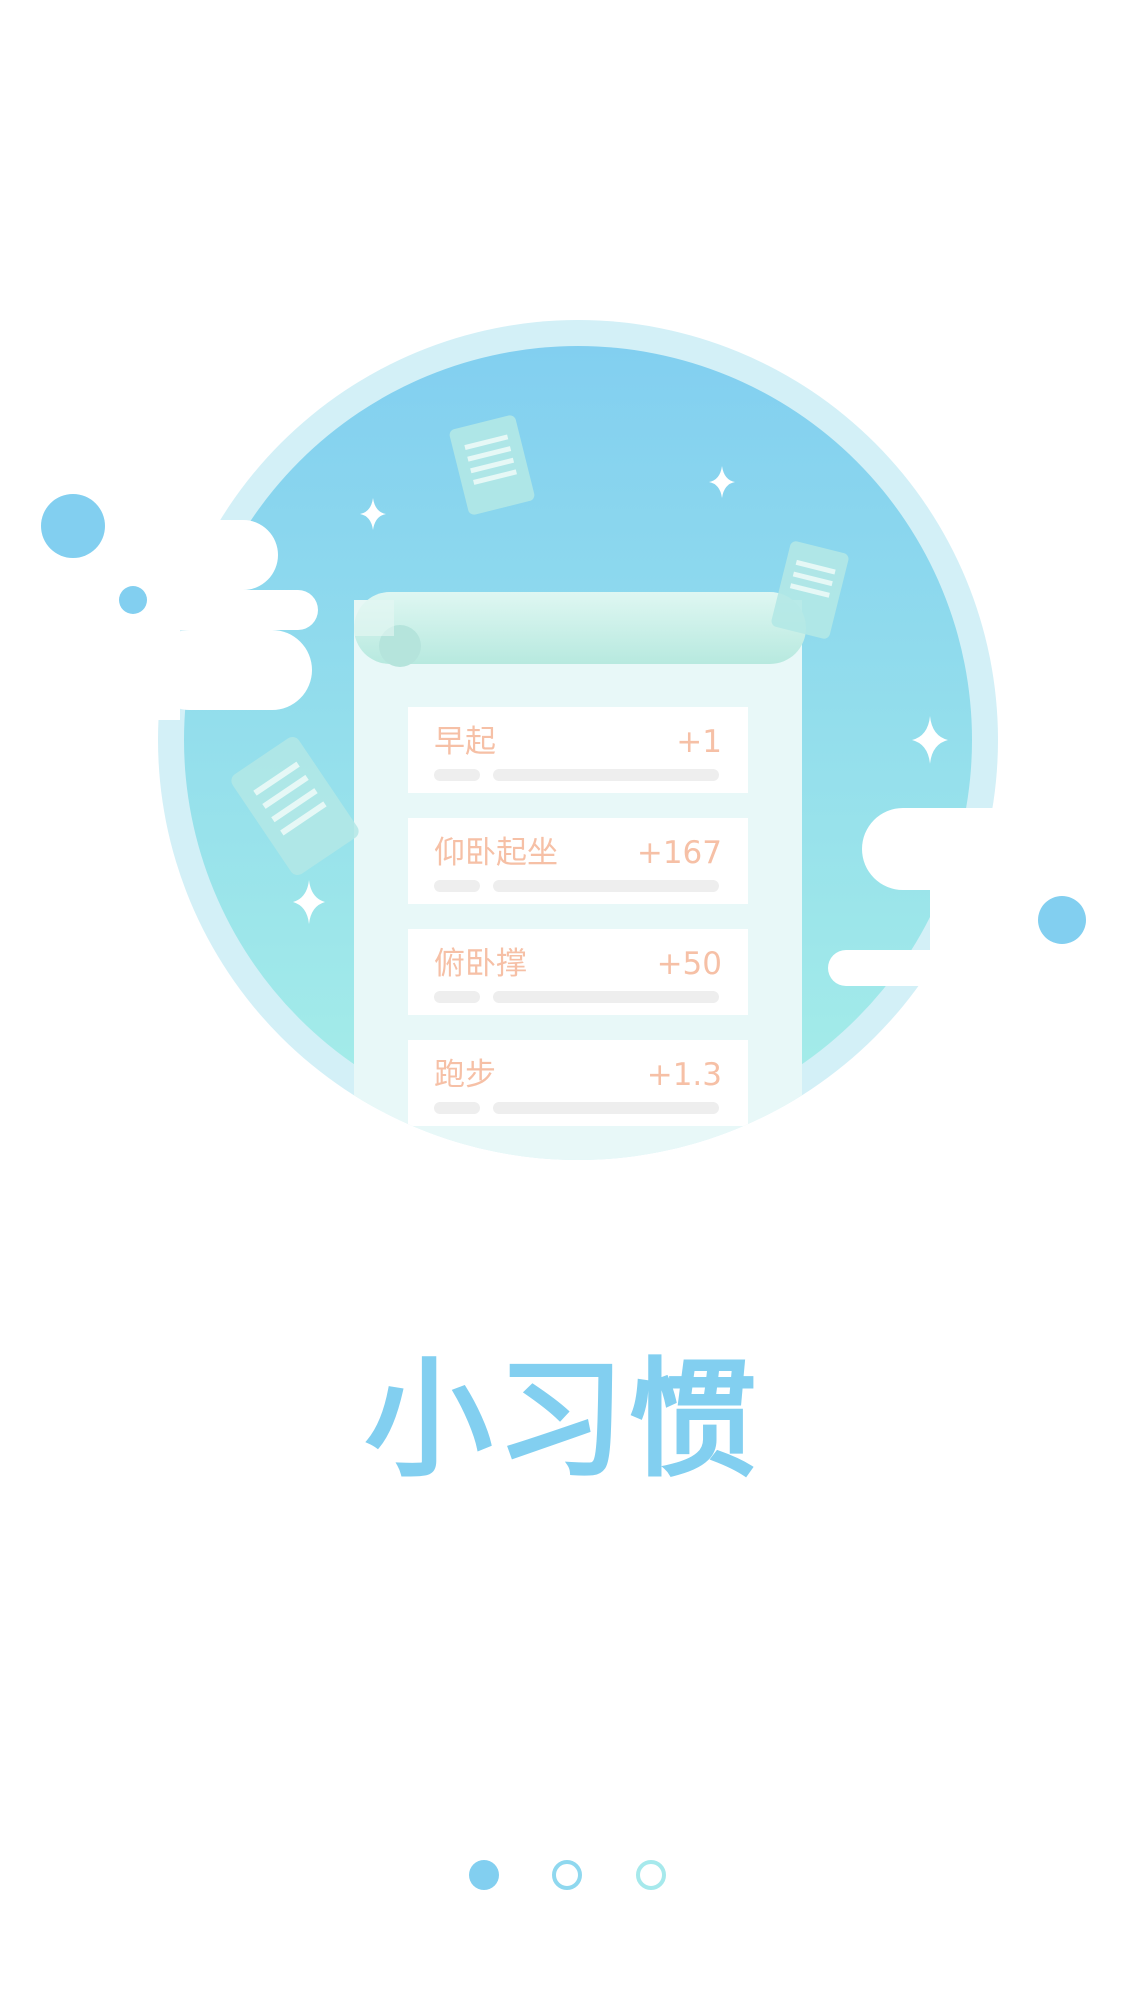 This screenshot has width=1125, height=2001. Describe the element at coordinates (480, 964) in the screenshot. I see `habit-label-push-ups: 俯卧撑` at that location.